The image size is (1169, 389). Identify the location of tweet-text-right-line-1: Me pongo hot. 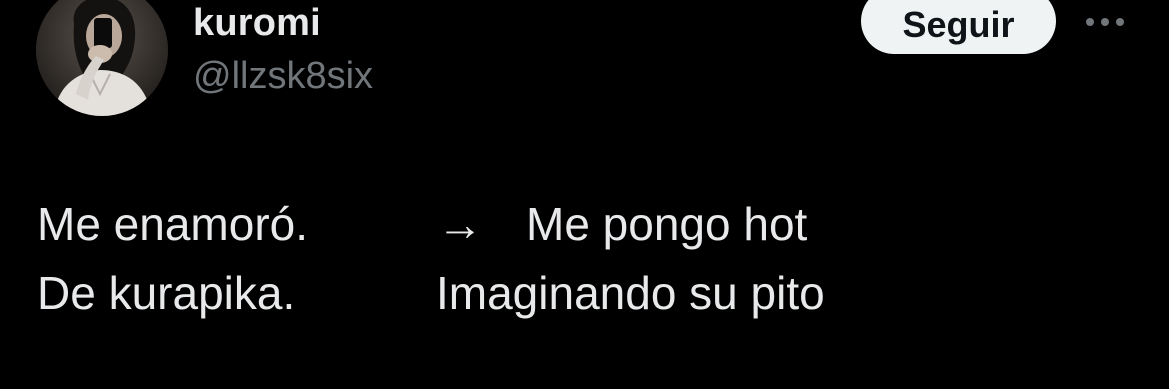
(667, 224).